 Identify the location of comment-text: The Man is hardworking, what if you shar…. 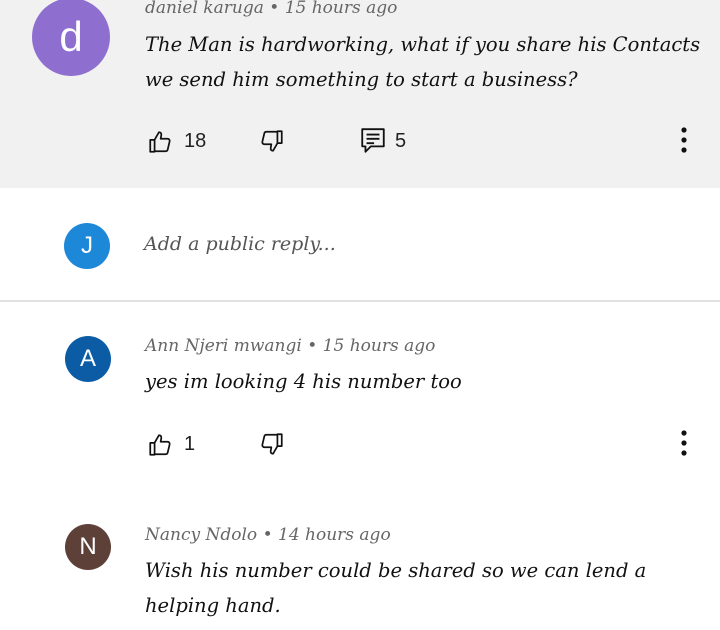
(423, 62).